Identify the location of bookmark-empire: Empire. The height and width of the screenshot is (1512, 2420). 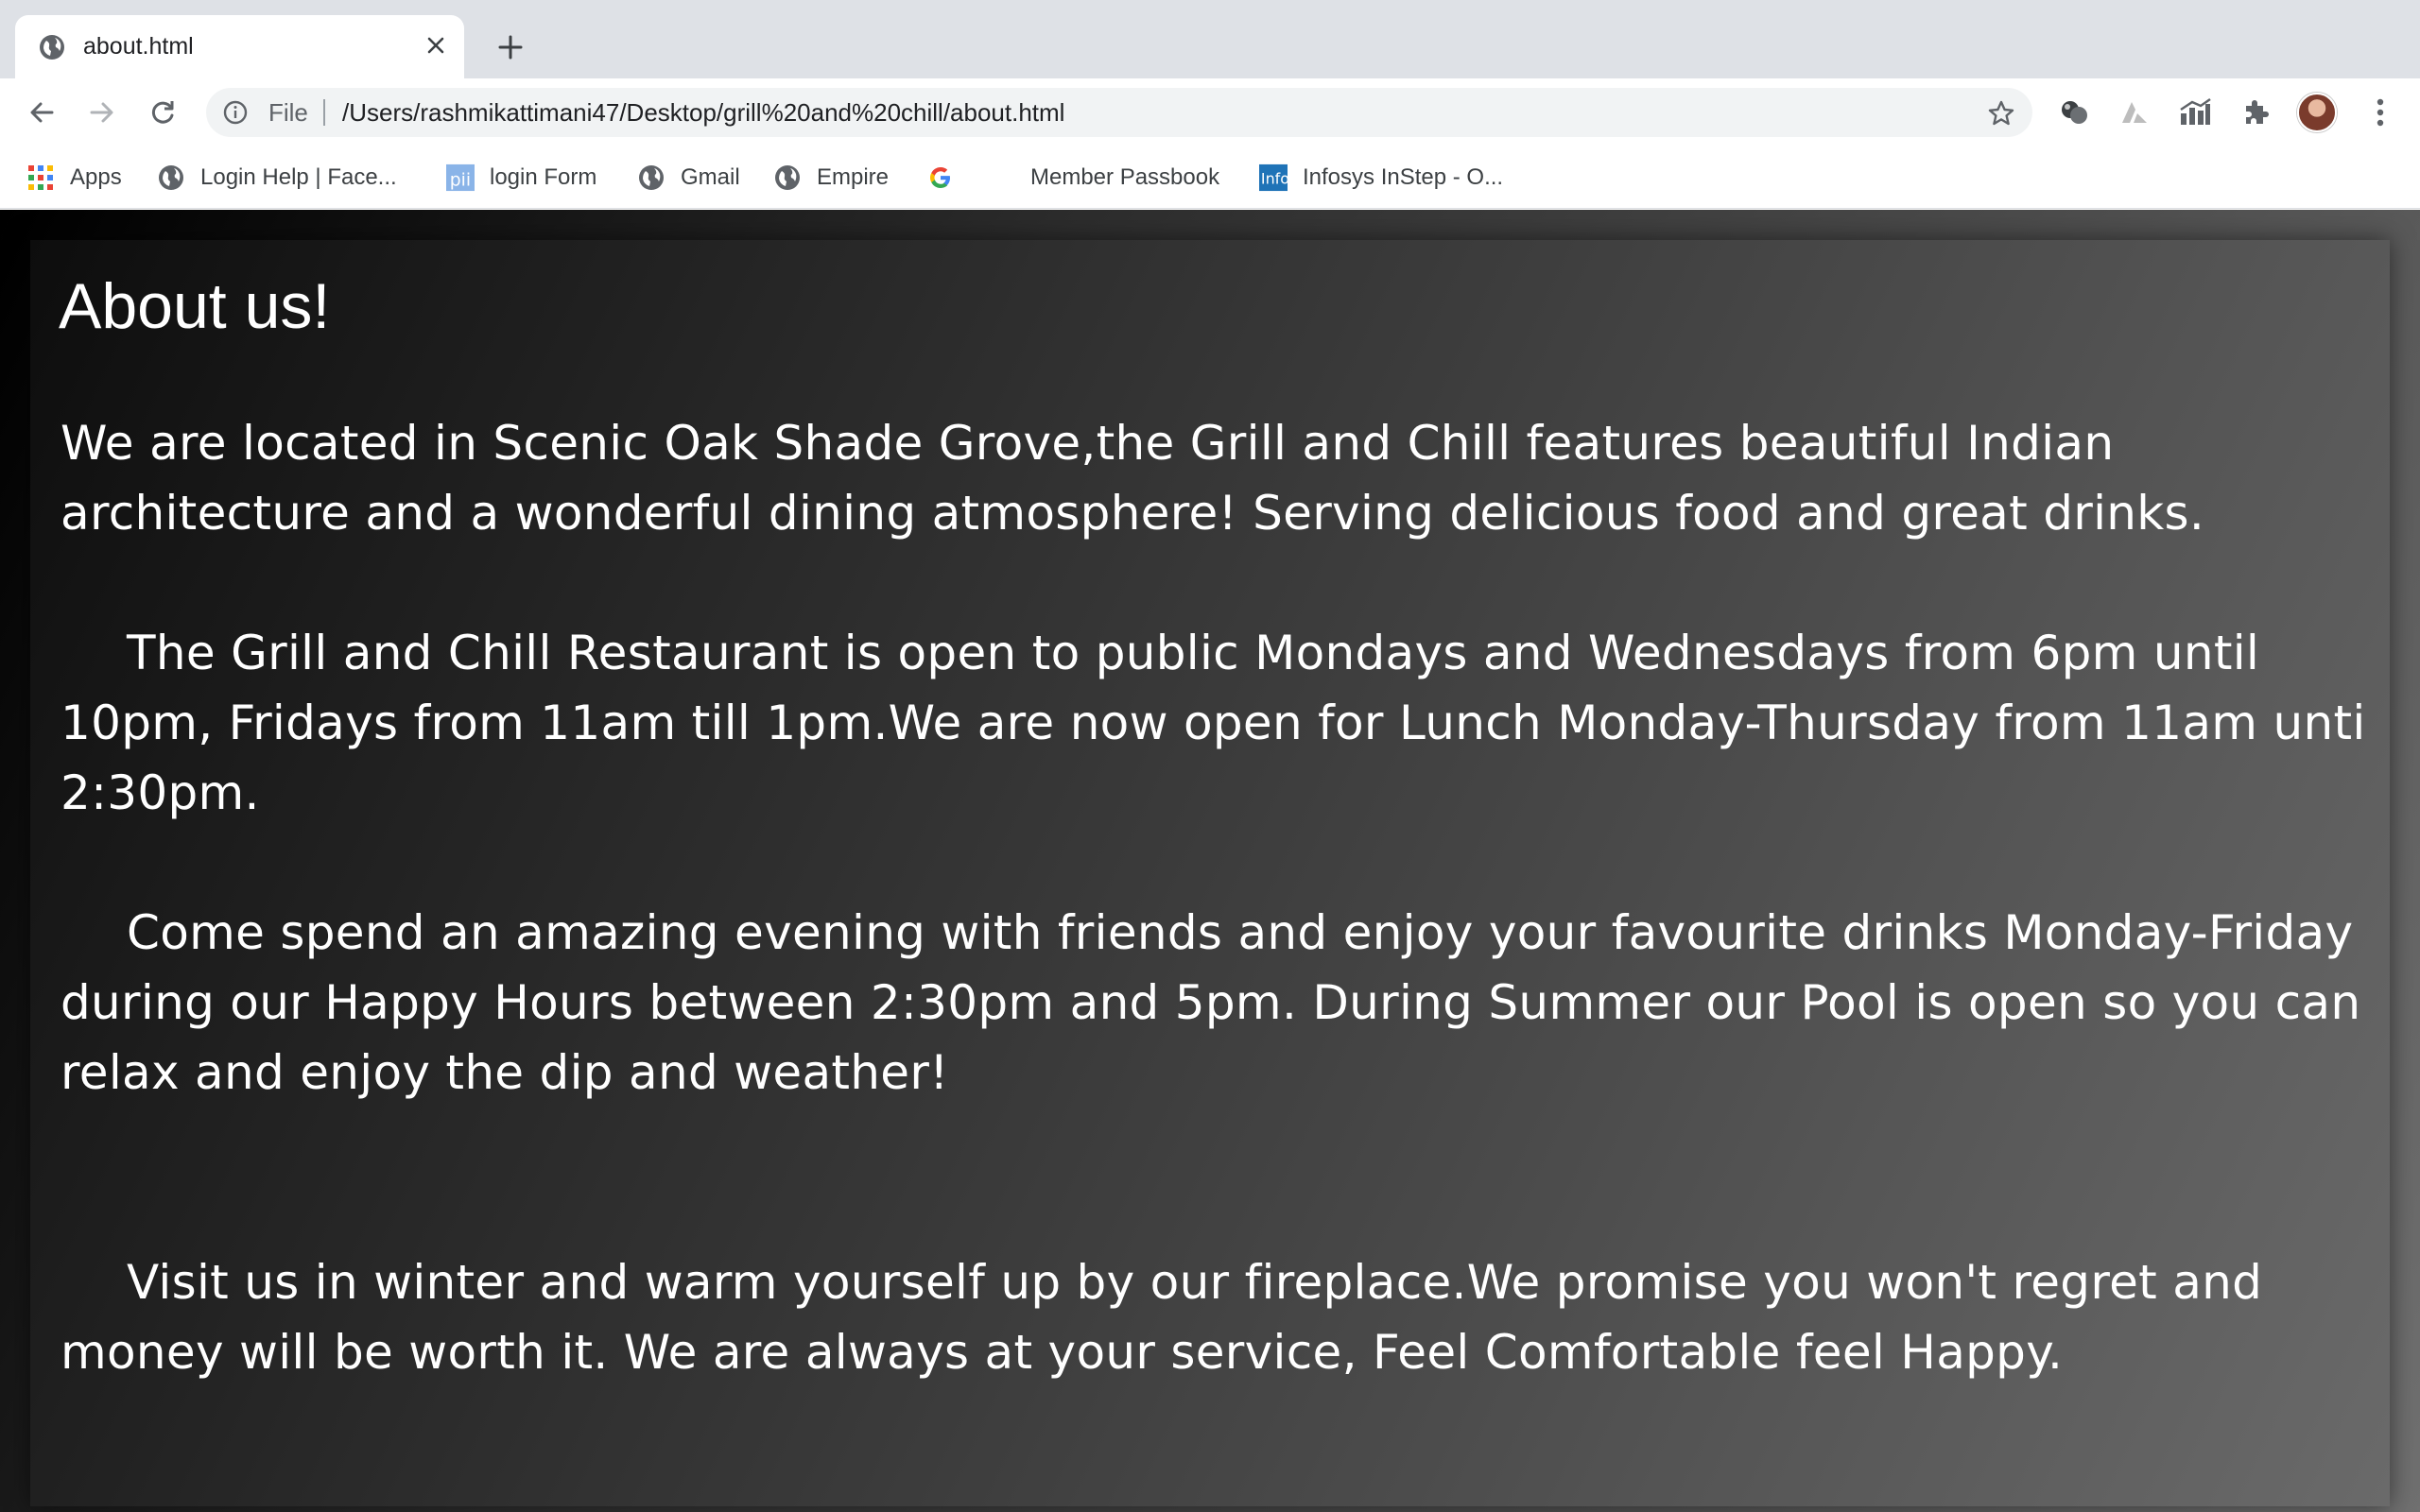
(831, 178).